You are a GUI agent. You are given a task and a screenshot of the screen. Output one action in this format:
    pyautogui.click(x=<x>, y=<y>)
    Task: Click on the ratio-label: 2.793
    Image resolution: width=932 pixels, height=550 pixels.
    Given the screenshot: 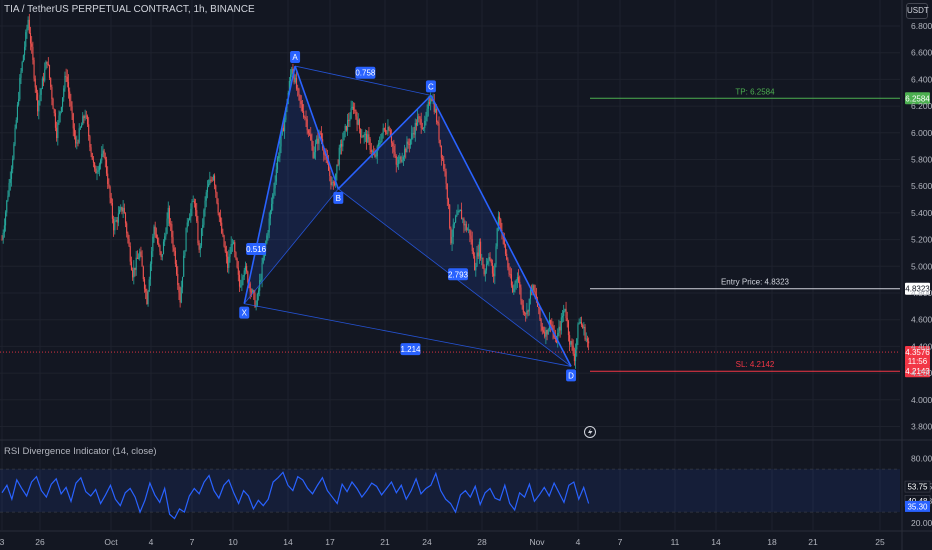 What is the action you would take?
    pyautogui.click(x=458, y=274)
    